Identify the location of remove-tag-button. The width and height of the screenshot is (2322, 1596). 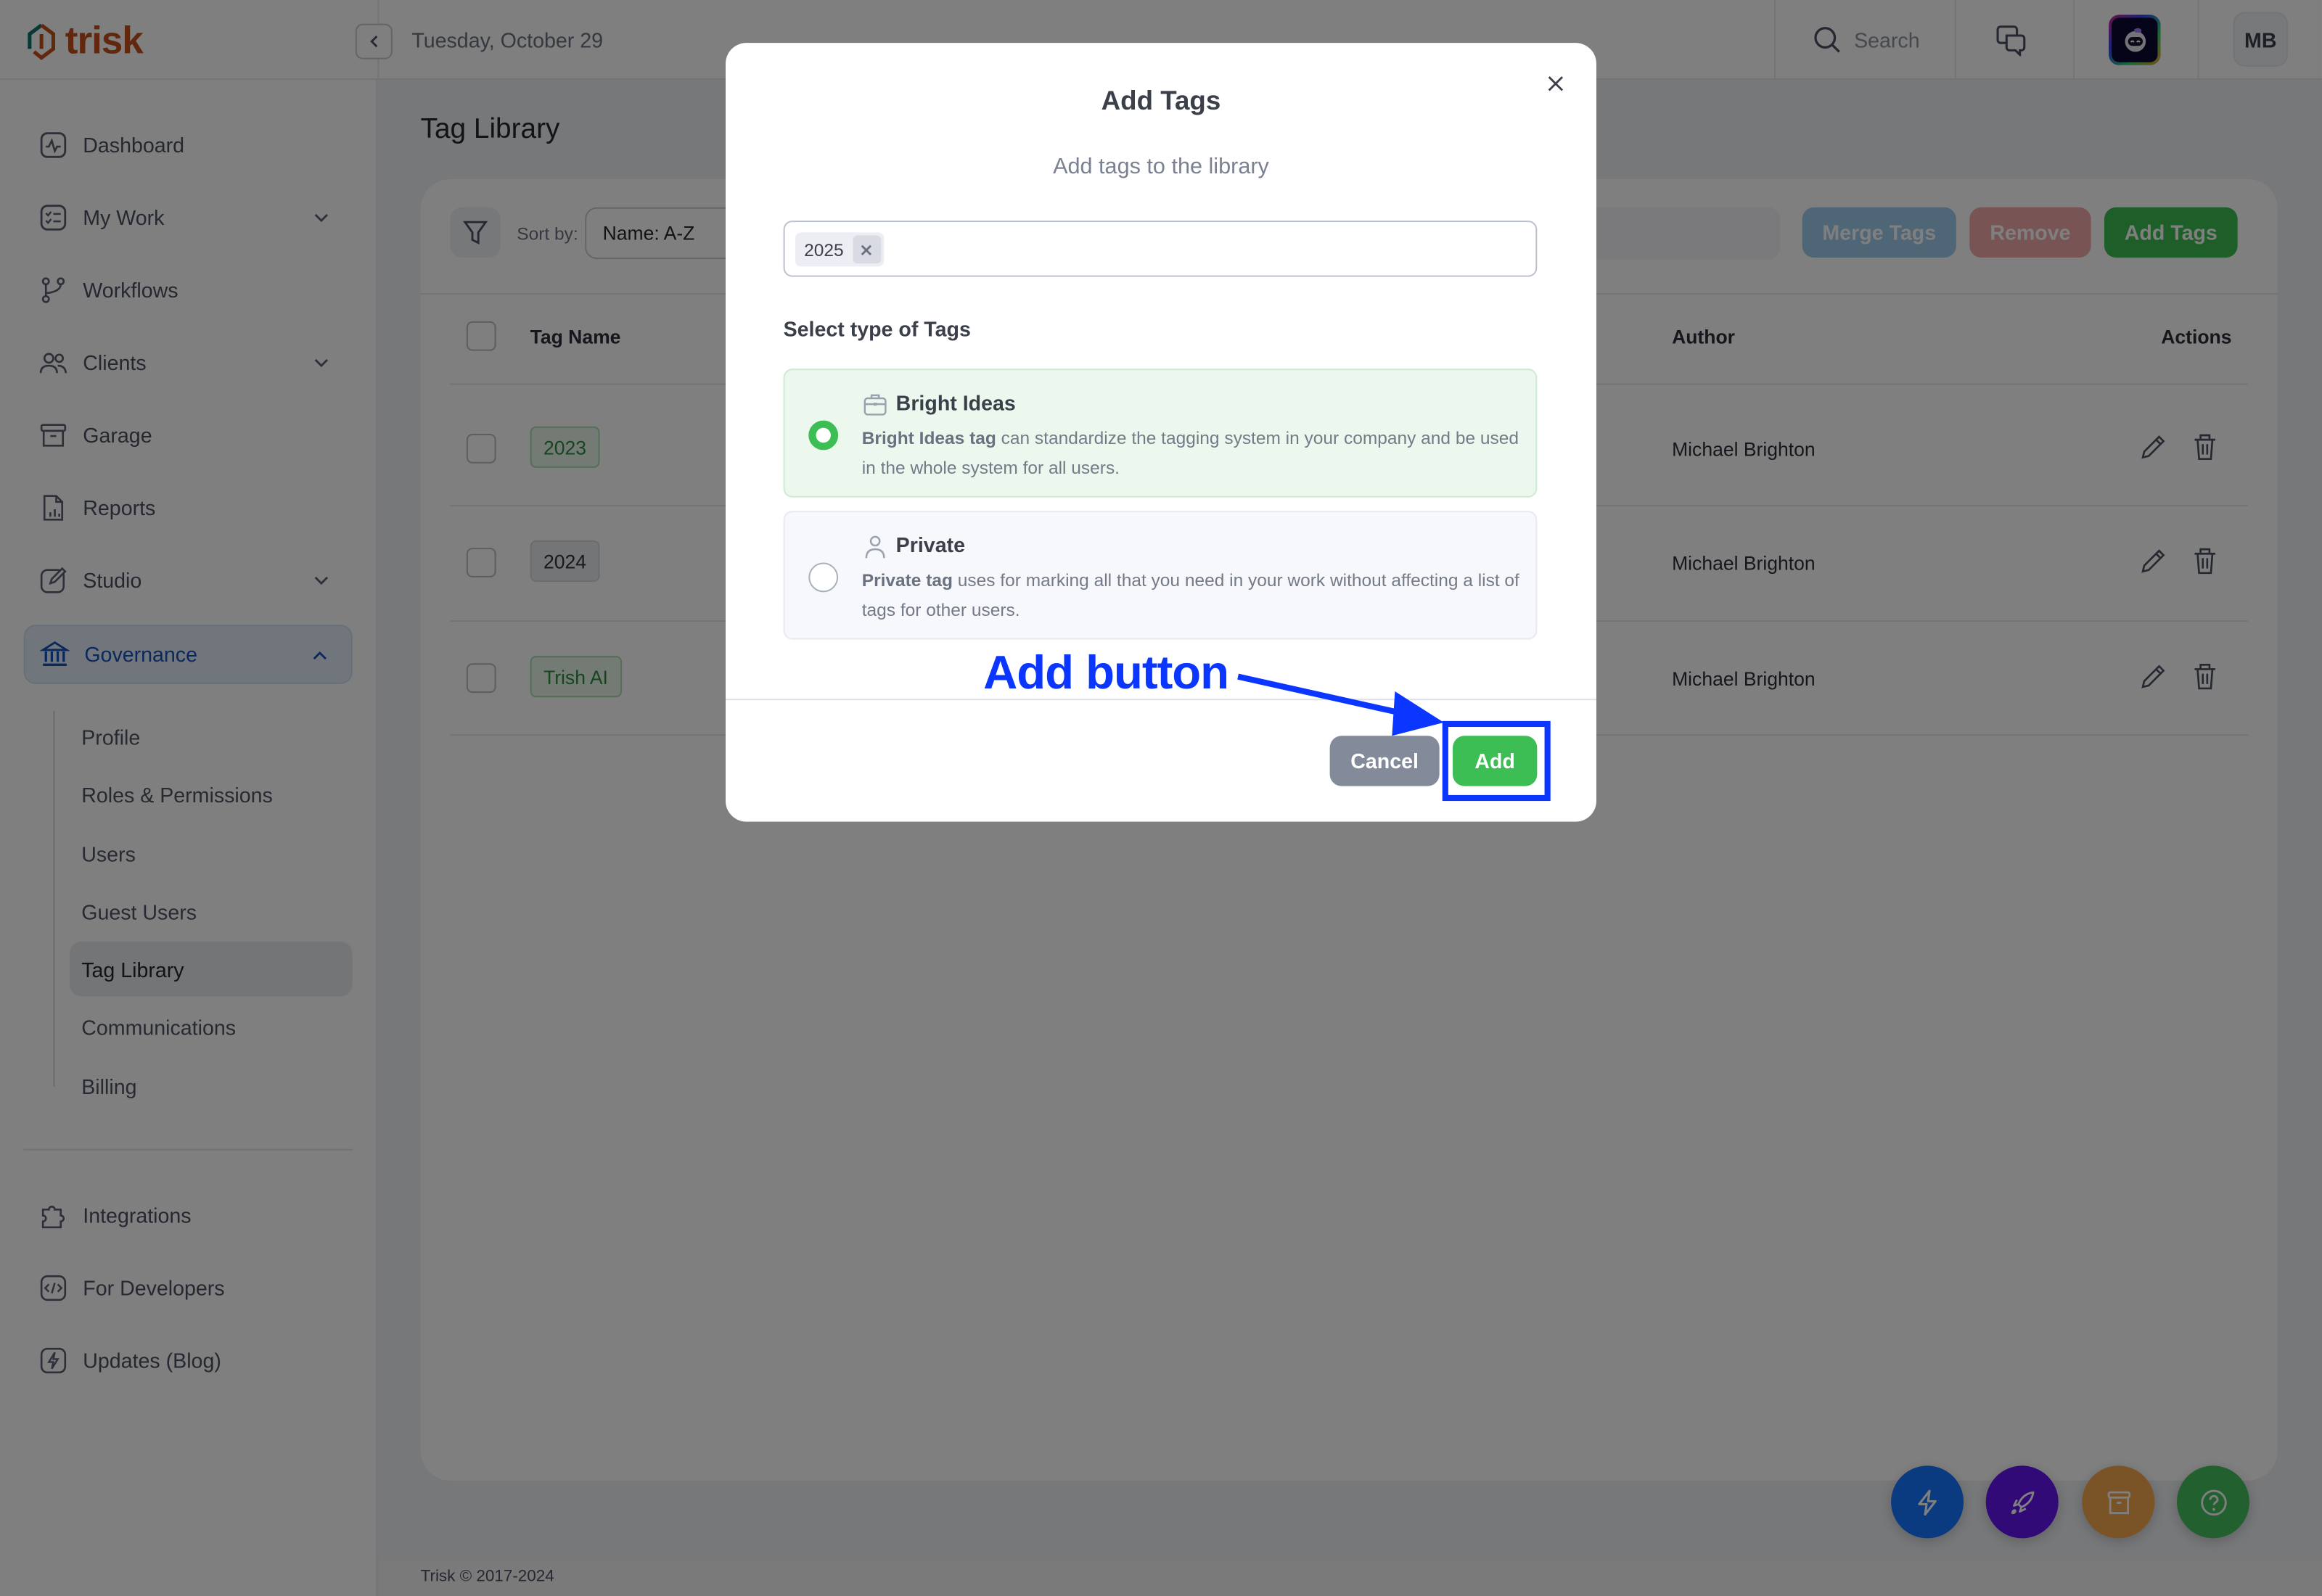
(866, 249).